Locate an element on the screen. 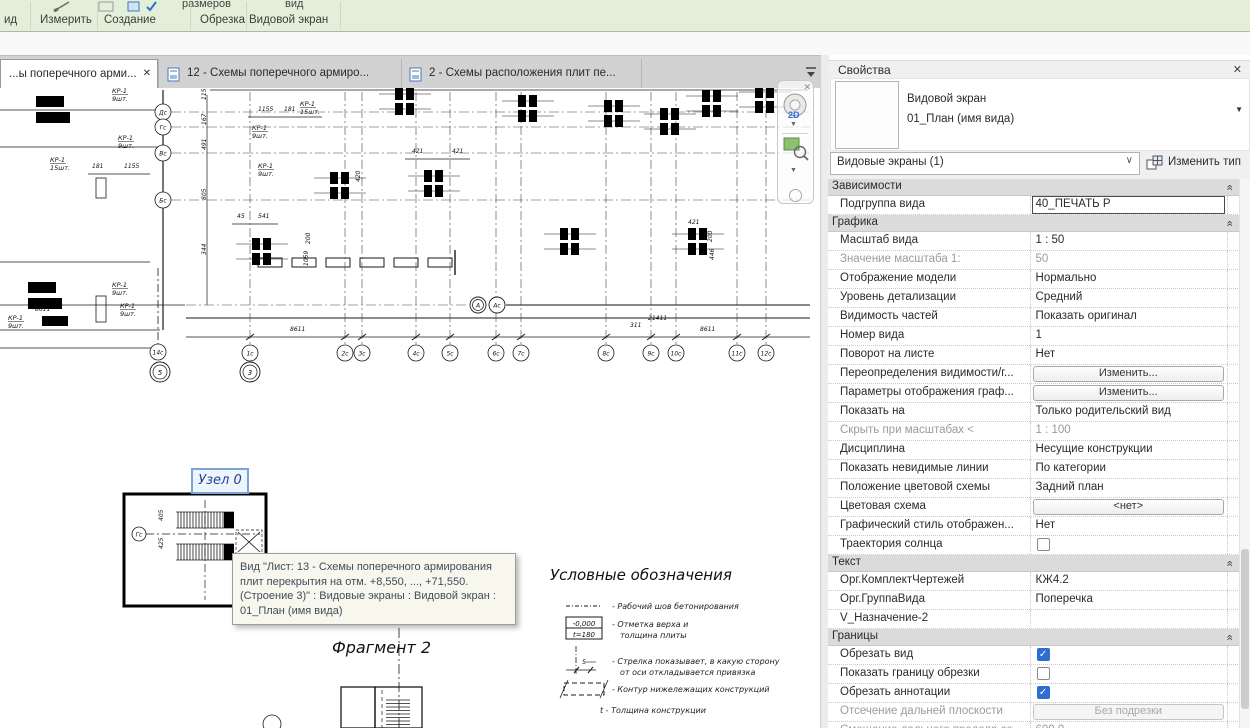 The width and height of the screenshot is (1250, 728). property-label: Дисциплина is located at coordinates (873, 449).